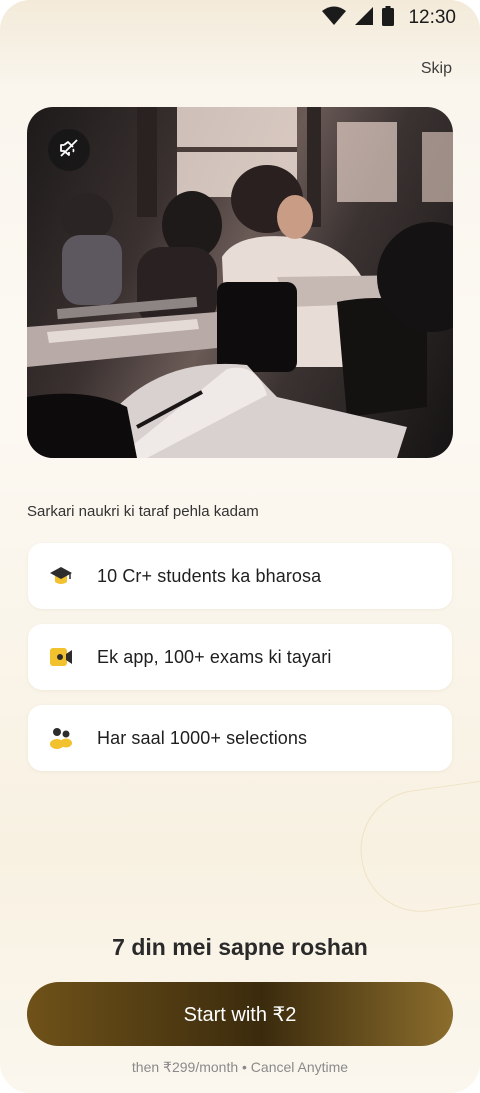  I want to click on battery-icon, so click(388, 18).